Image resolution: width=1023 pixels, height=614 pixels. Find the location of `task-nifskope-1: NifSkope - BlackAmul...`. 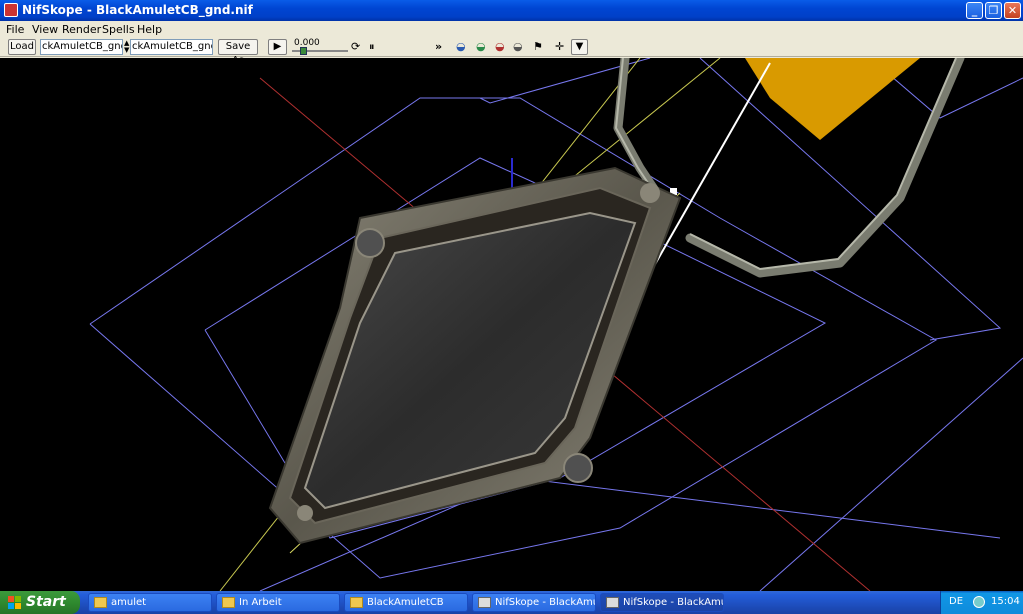

task-nifskope-1: NifSkope - BlackAmul... is located at coordinates (534, 602).